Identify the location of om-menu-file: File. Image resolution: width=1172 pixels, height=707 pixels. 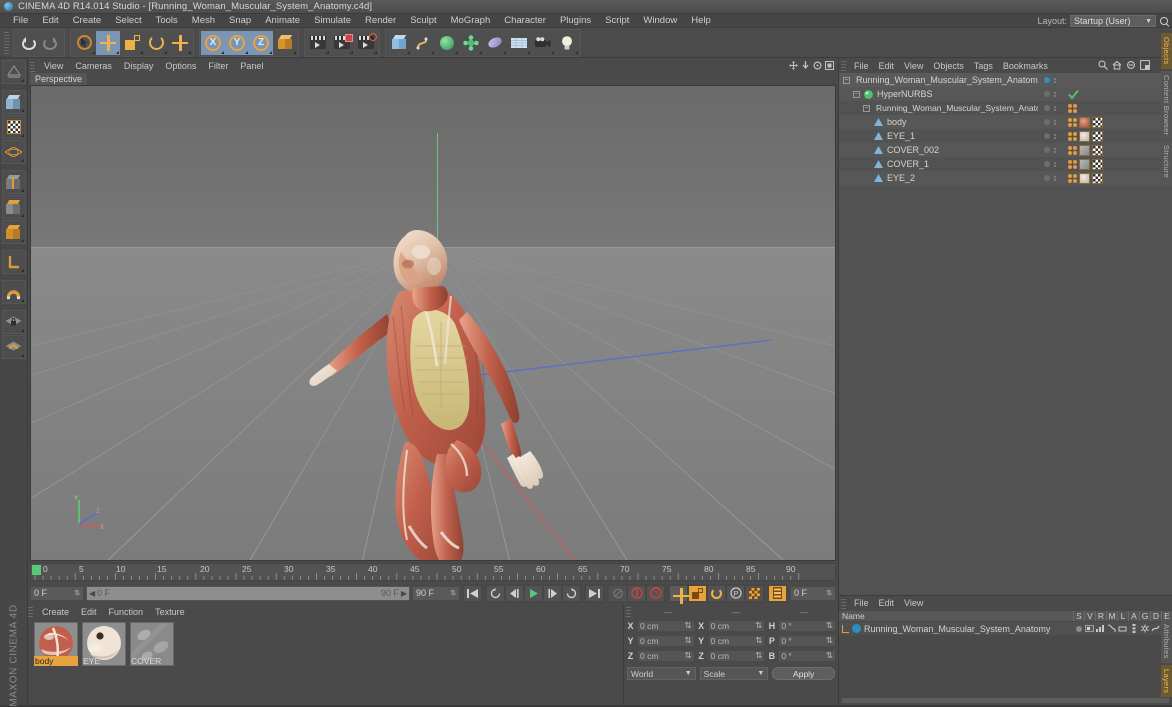
(861, 66).